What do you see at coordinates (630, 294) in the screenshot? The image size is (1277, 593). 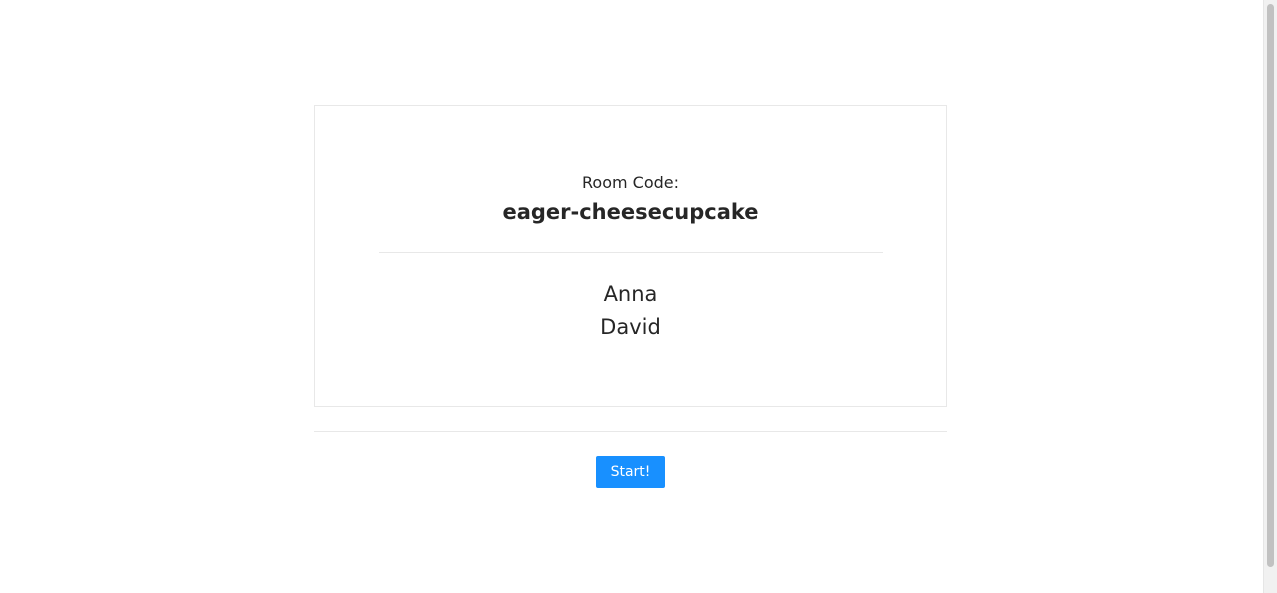 I see `player-name: Anna` at bounding box center [630, 294].